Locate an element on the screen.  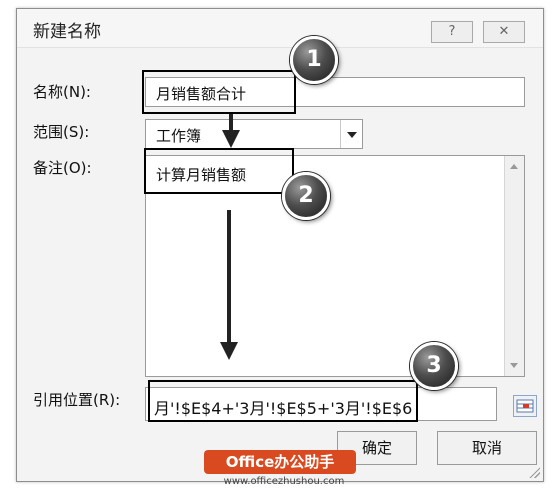
watermark-url: www.officezhushou.com is located at coordinates (284, 481).